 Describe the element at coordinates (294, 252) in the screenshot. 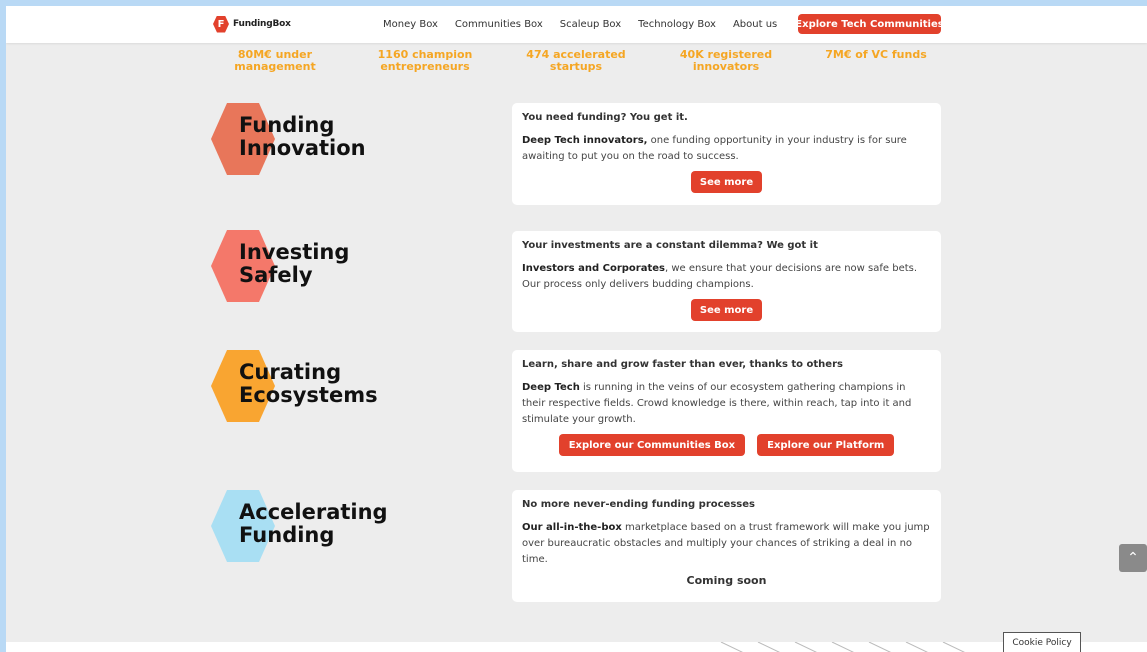

I see `section-title-line: Investing` at that location.